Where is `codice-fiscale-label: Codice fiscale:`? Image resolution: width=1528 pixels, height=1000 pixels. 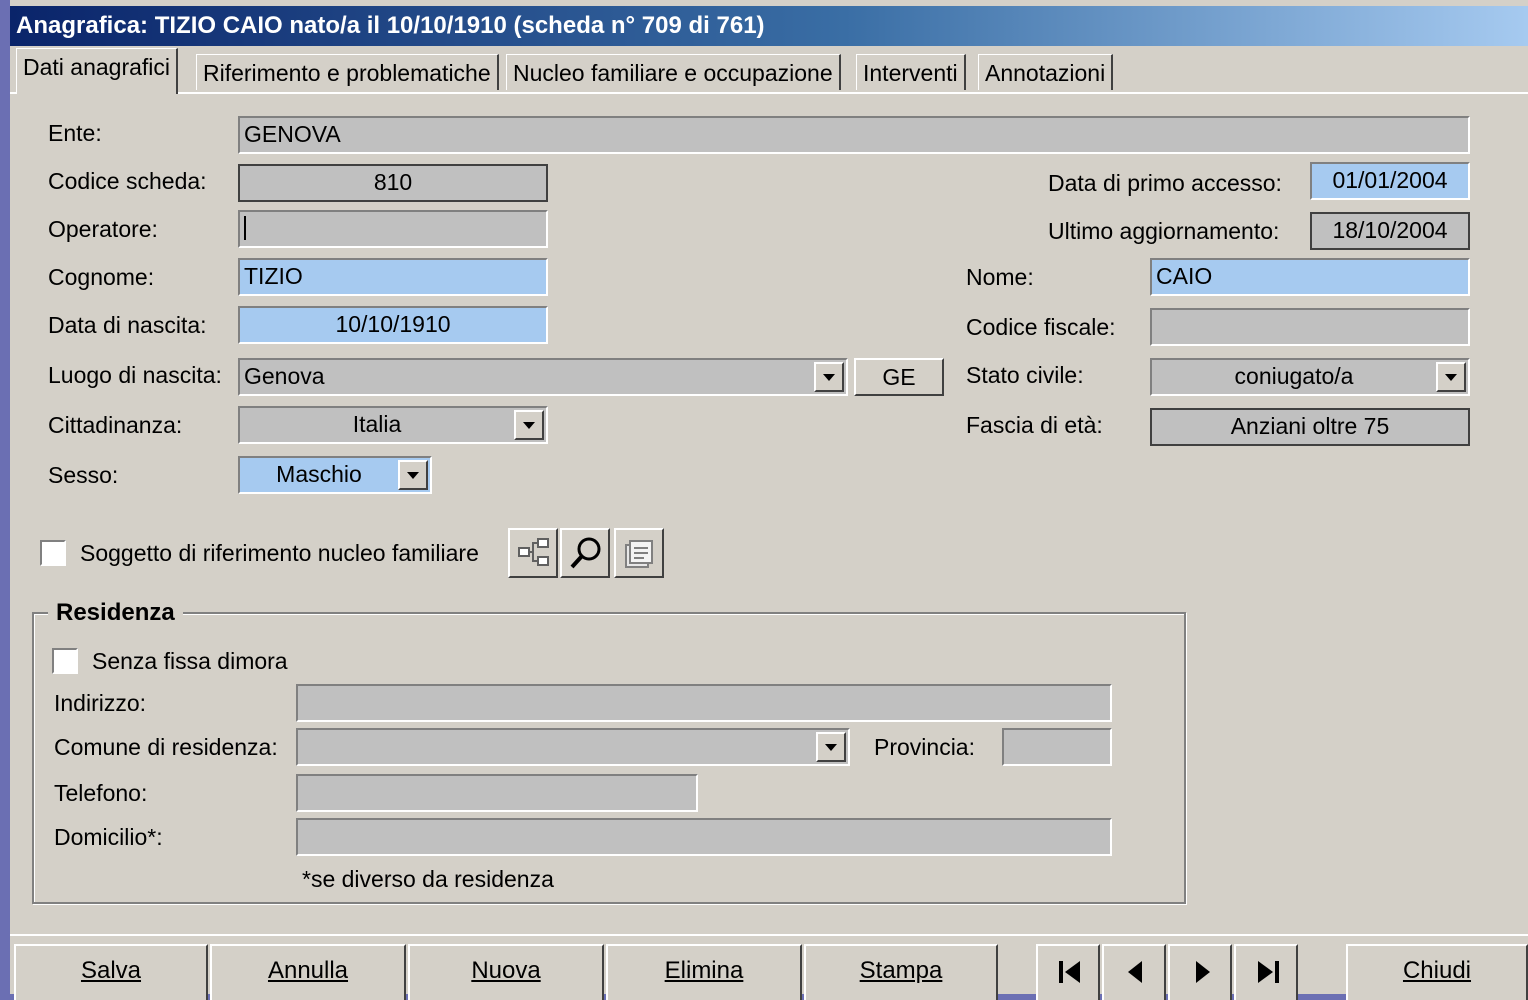 codice-fiscale-label: Codice fiscale: is located at coordinates (1041, 327).